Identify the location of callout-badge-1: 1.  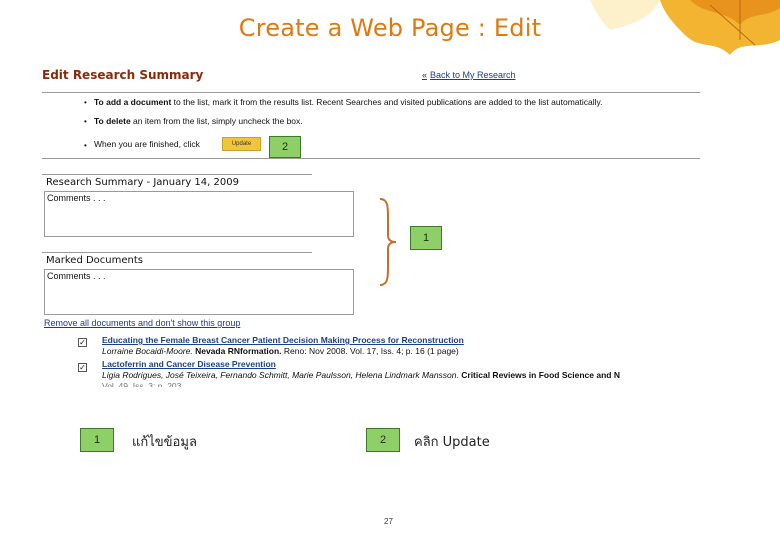
(426, 238).